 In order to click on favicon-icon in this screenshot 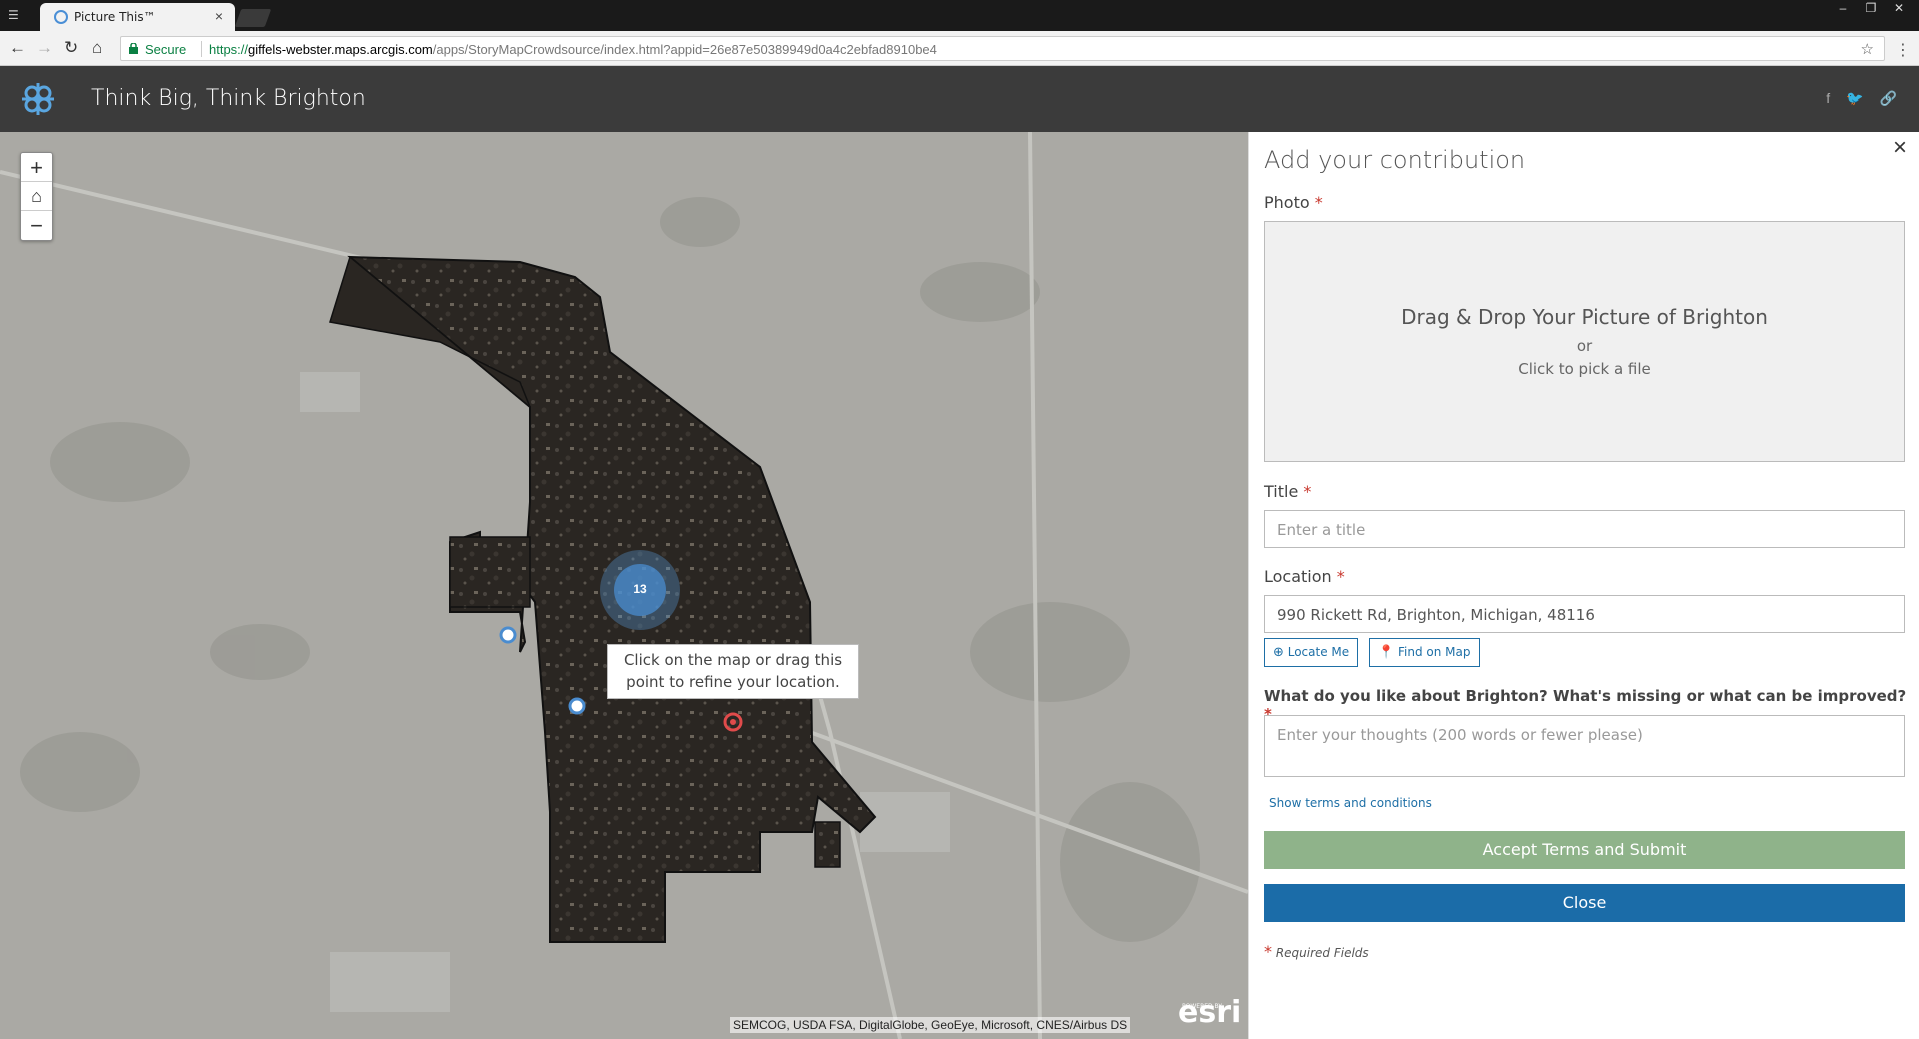, I will do `click(61, 17)`.